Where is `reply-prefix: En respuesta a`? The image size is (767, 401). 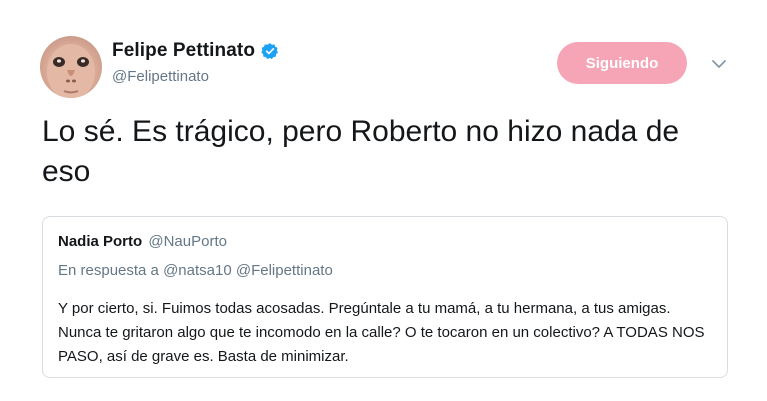
reply-prefix: En respuesta a is located at coordinates (108, 270).